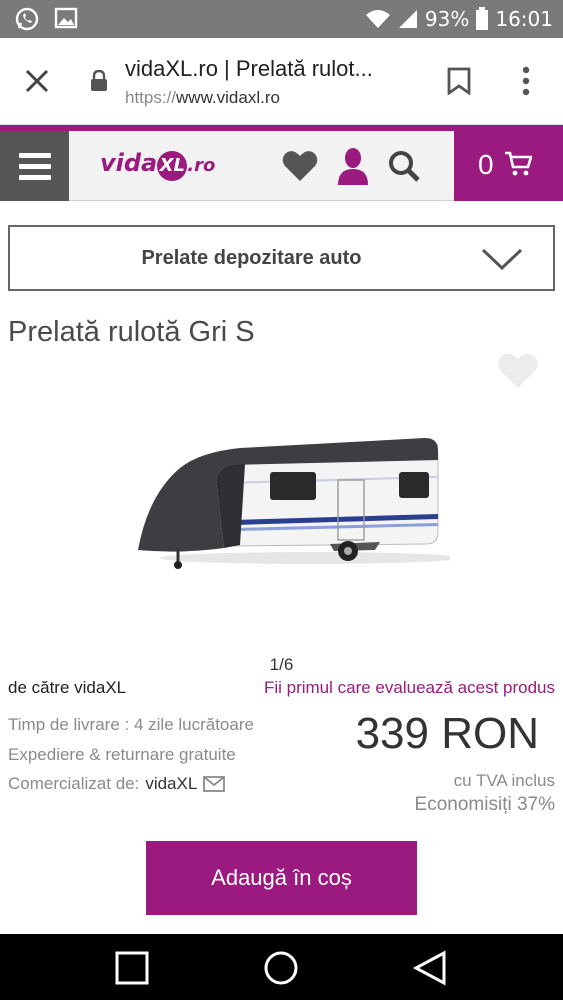  Describe the element at coordinates (482, 18) in the screenshot. I see `battery-icon` at that location.